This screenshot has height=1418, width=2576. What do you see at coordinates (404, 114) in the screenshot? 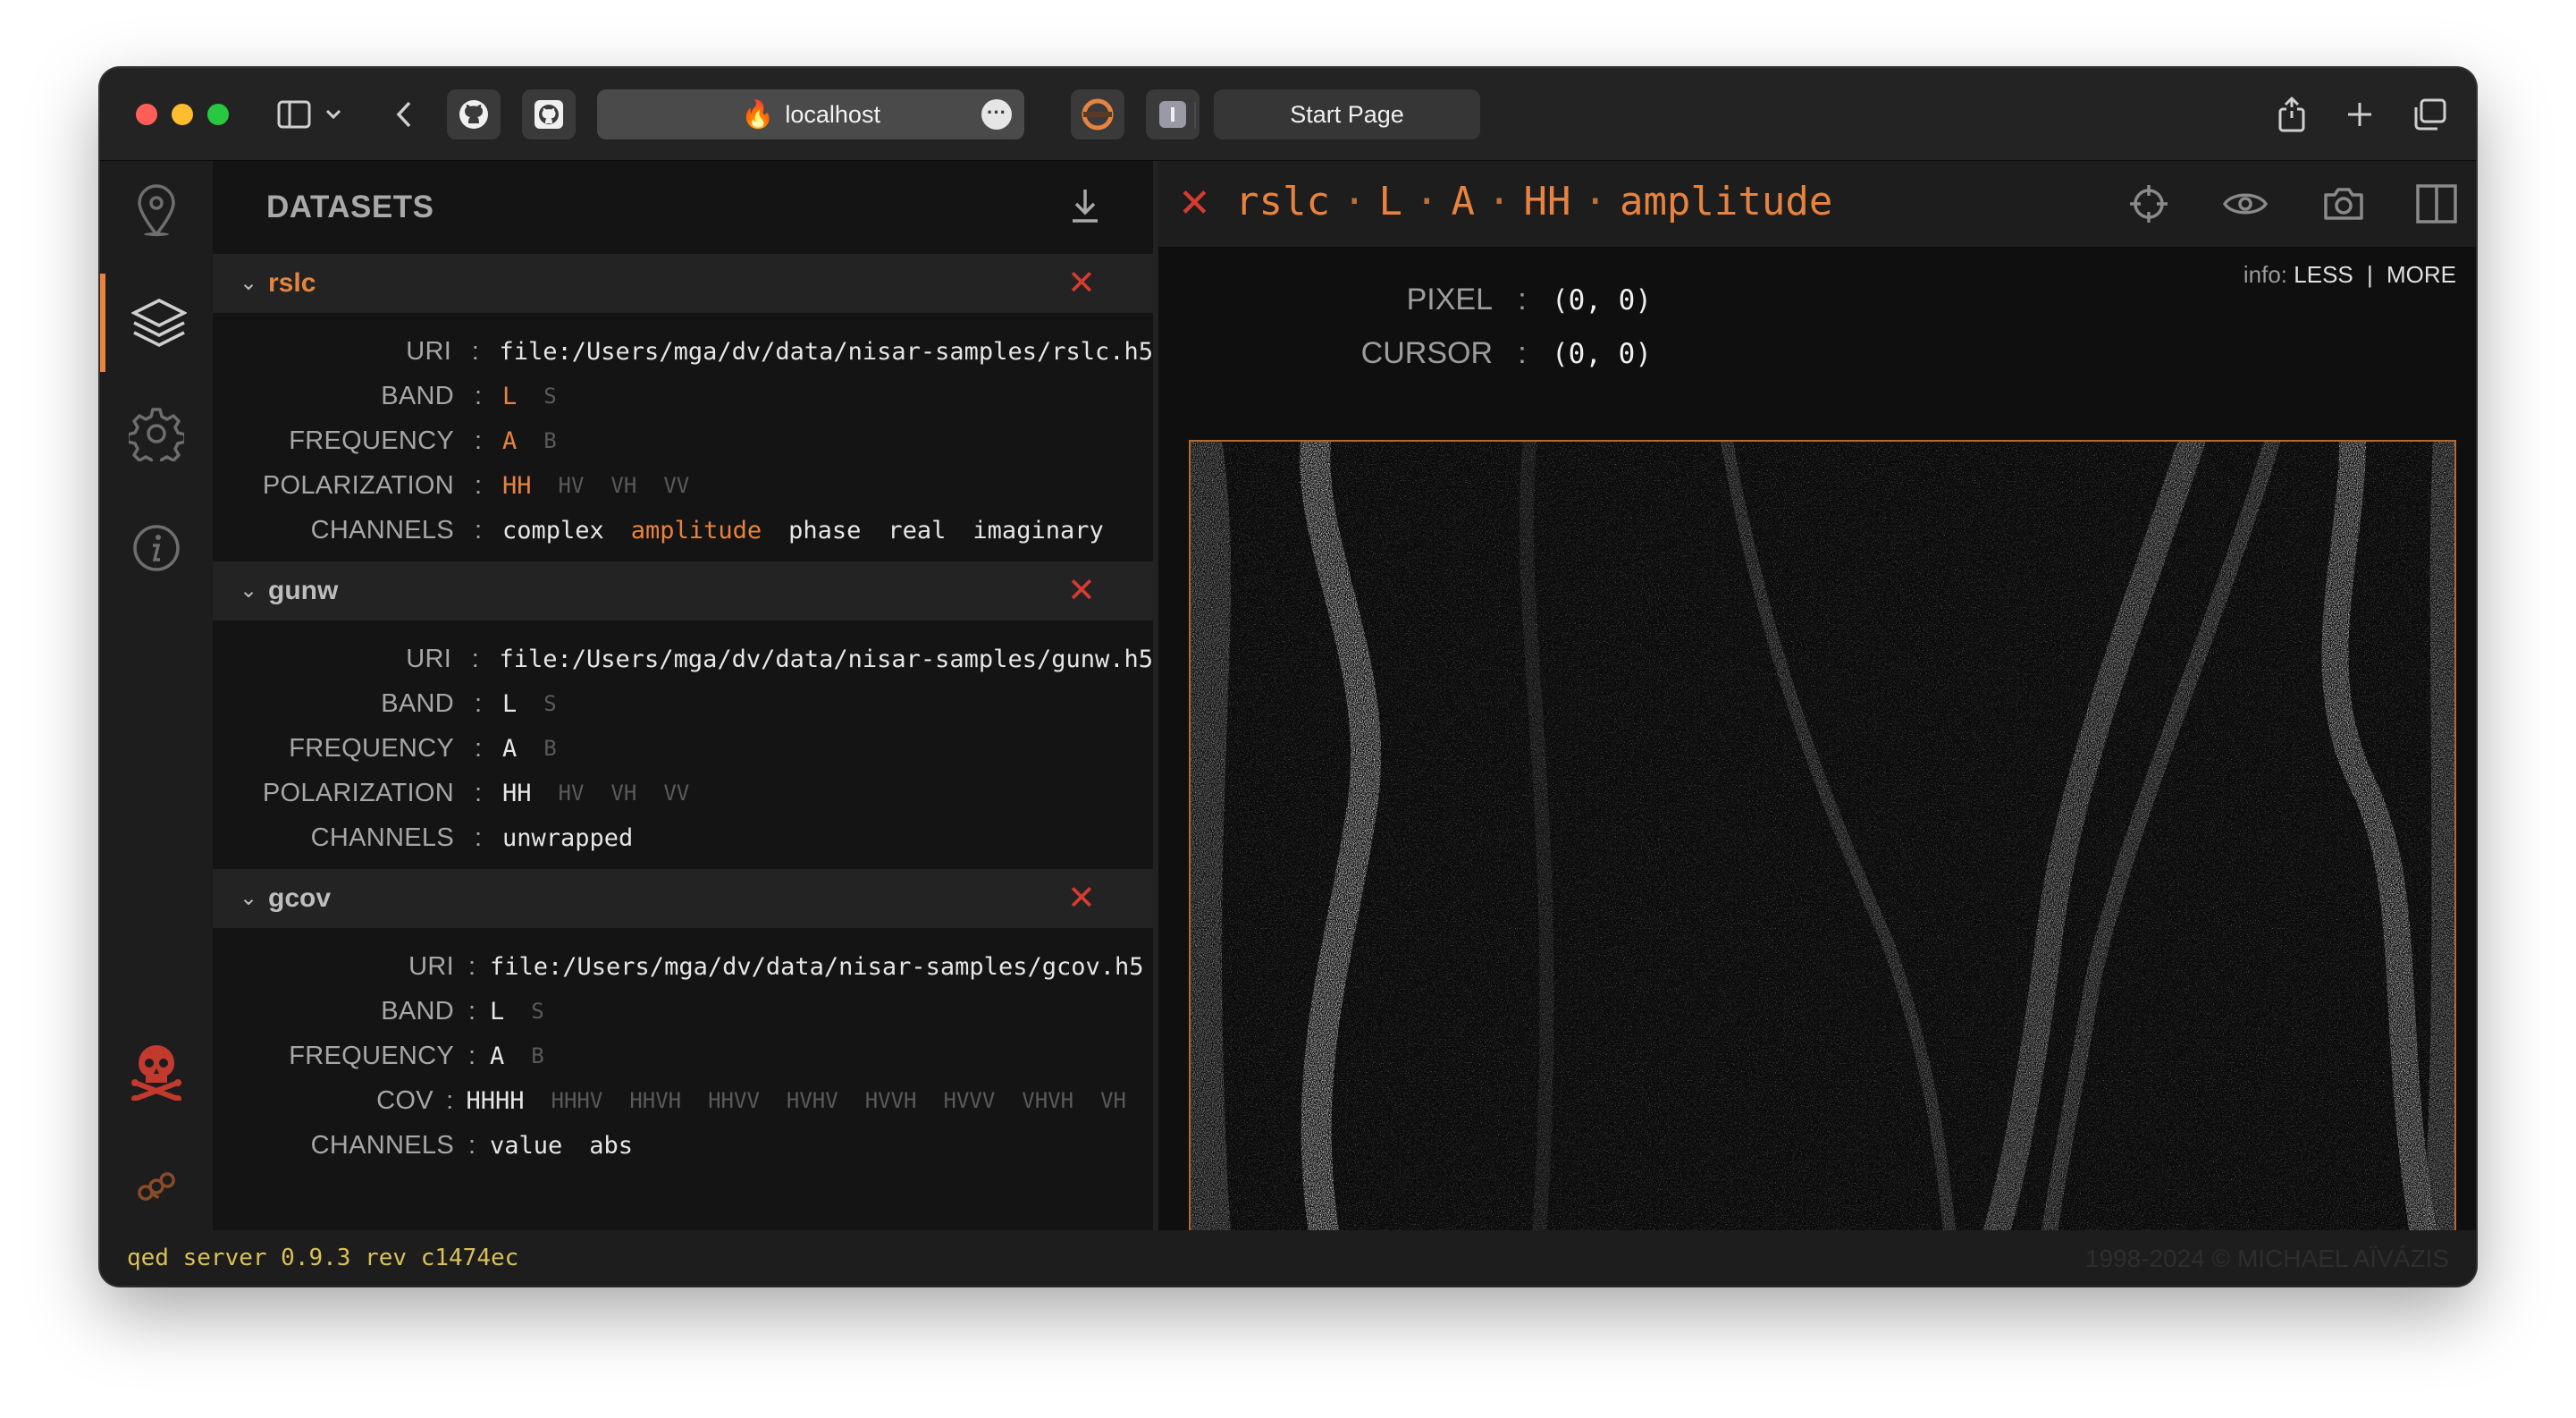
I see `back-icon` at bounding box center [404, 114].